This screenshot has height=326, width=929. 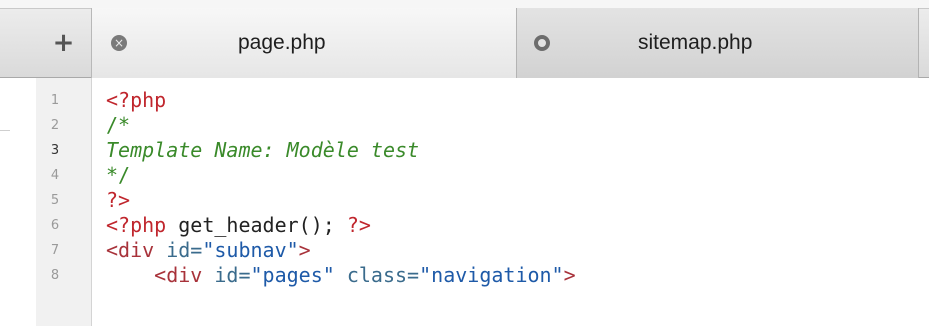 I want to click on html-attribute: class=, so click(x=377, y=275).